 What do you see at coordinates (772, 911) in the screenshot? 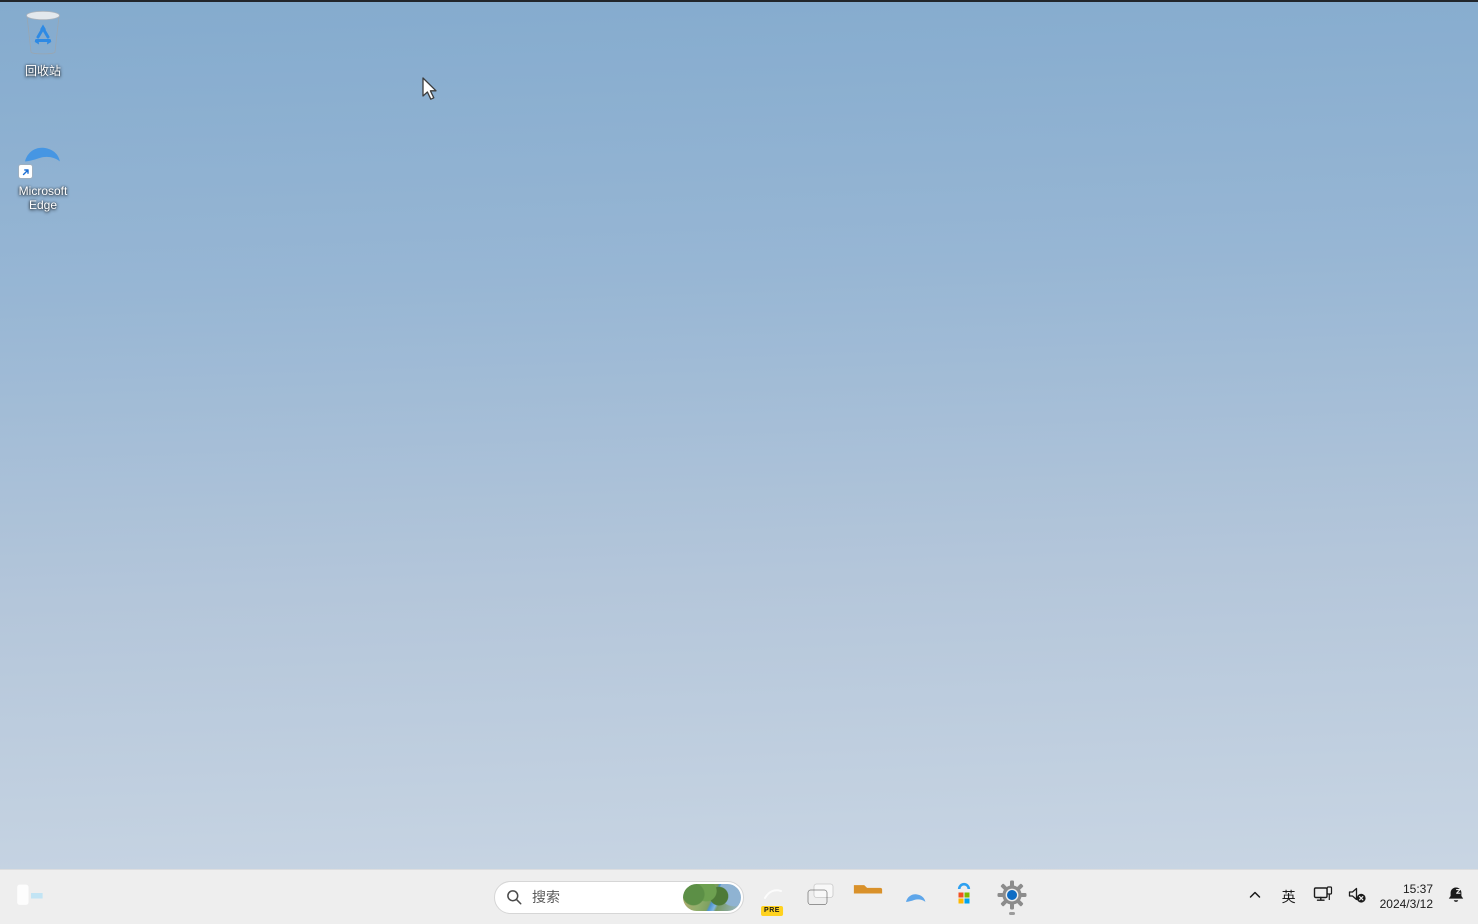
I see `copilot-pre-badge: PRE` at bounding box center [772, 911].